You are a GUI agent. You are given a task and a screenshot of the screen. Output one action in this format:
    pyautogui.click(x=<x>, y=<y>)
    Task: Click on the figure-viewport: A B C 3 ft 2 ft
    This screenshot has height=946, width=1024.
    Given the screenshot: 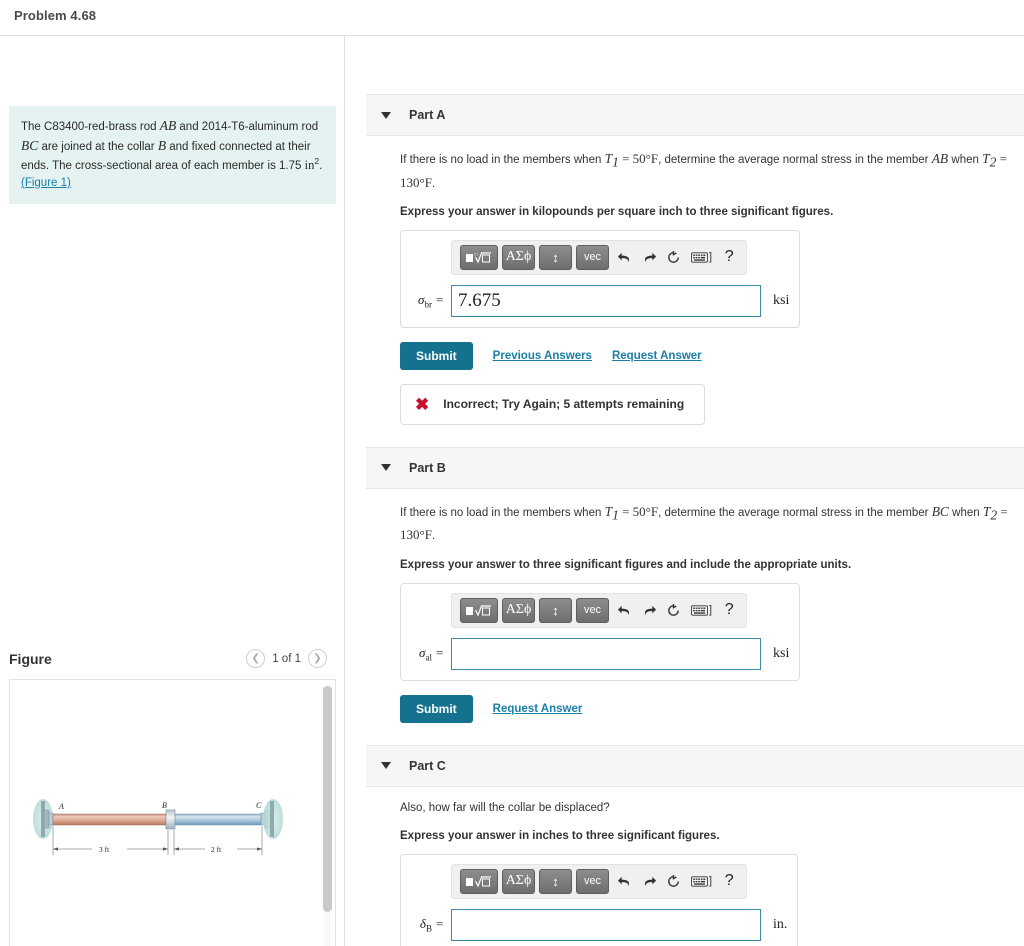 What is the action you would take?
    pyautogui.click(x=172, y=812)
    